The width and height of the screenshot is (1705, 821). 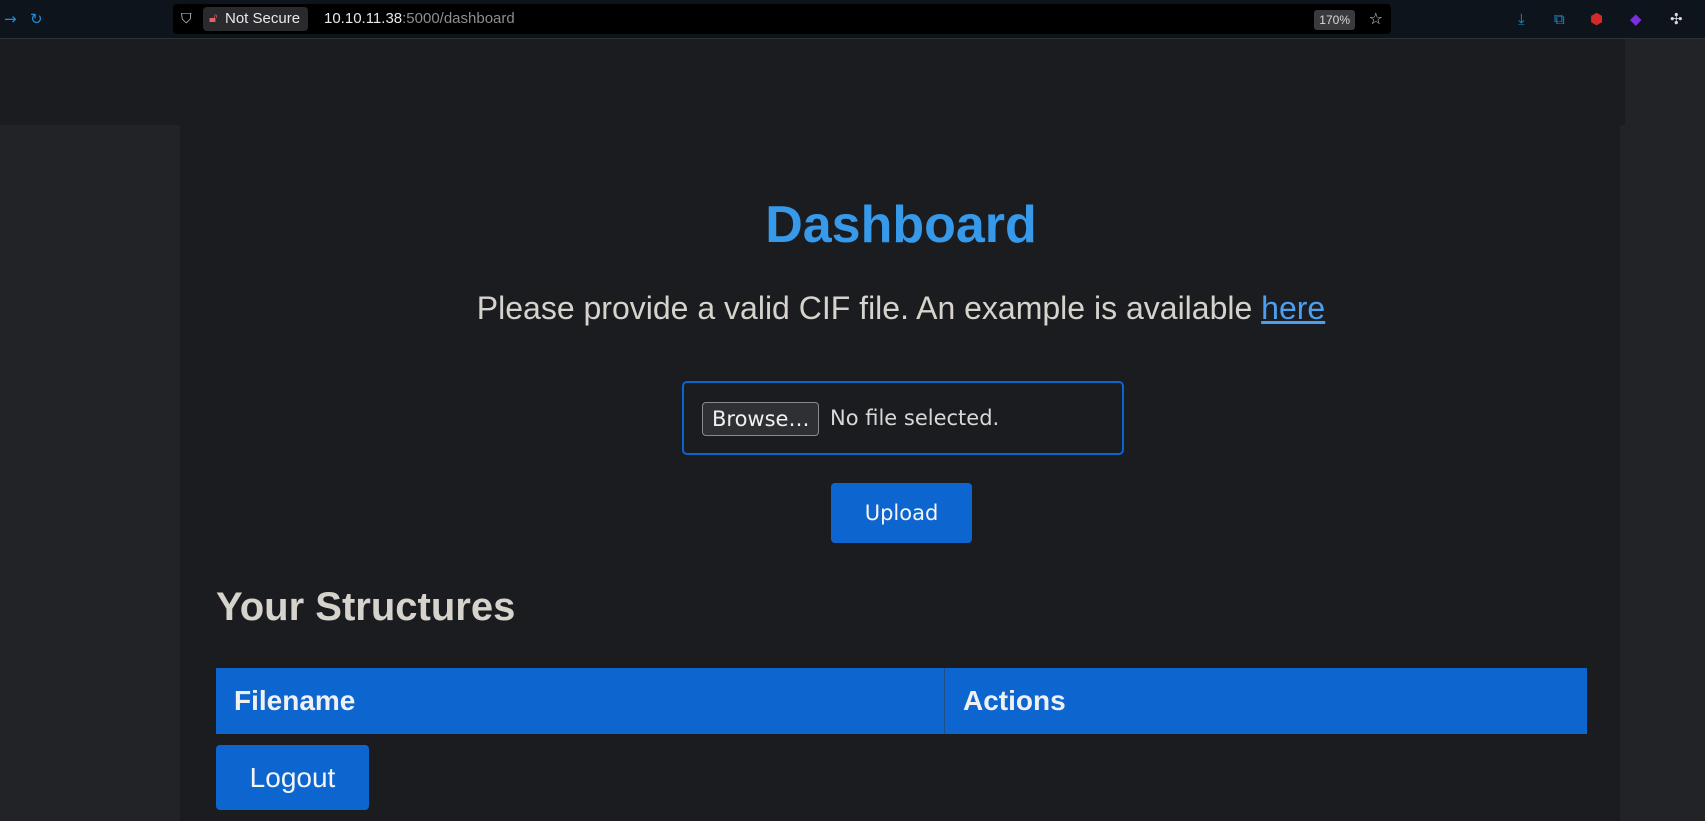 I want to click on zoom-level-badge: 170%, so click(x=1334, y=20).